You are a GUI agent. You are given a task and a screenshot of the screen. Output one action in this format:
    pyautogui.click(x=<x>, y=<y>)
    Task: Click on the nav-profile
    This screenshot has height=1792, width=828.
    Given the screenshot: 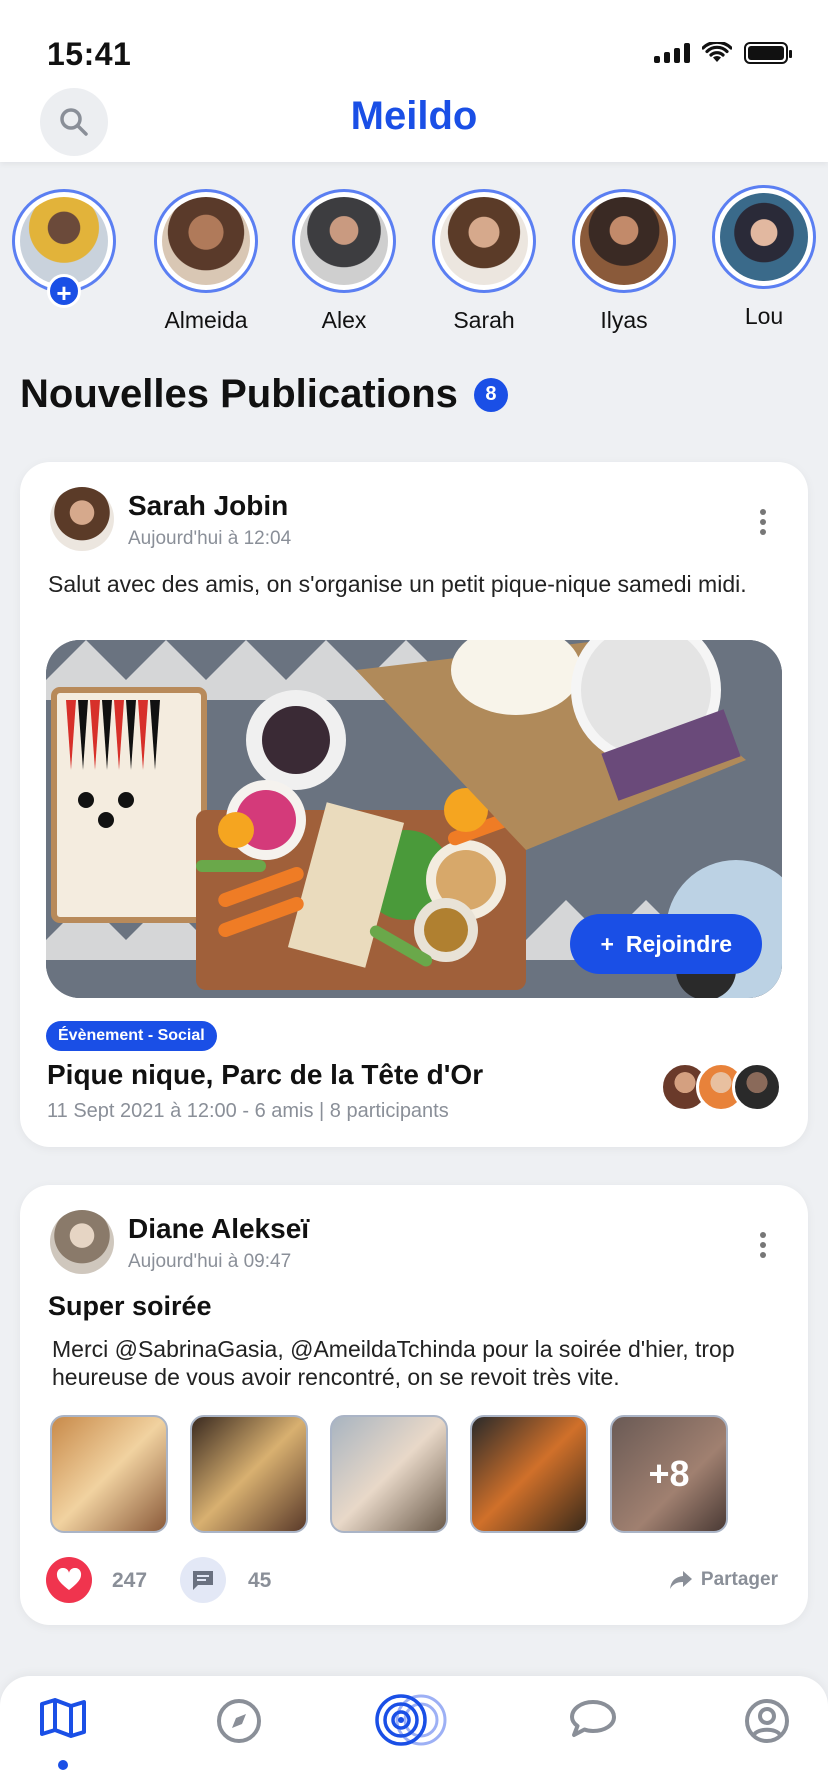 What is the action you would take?
    pyautogui.click(x=767, y=1733)
    